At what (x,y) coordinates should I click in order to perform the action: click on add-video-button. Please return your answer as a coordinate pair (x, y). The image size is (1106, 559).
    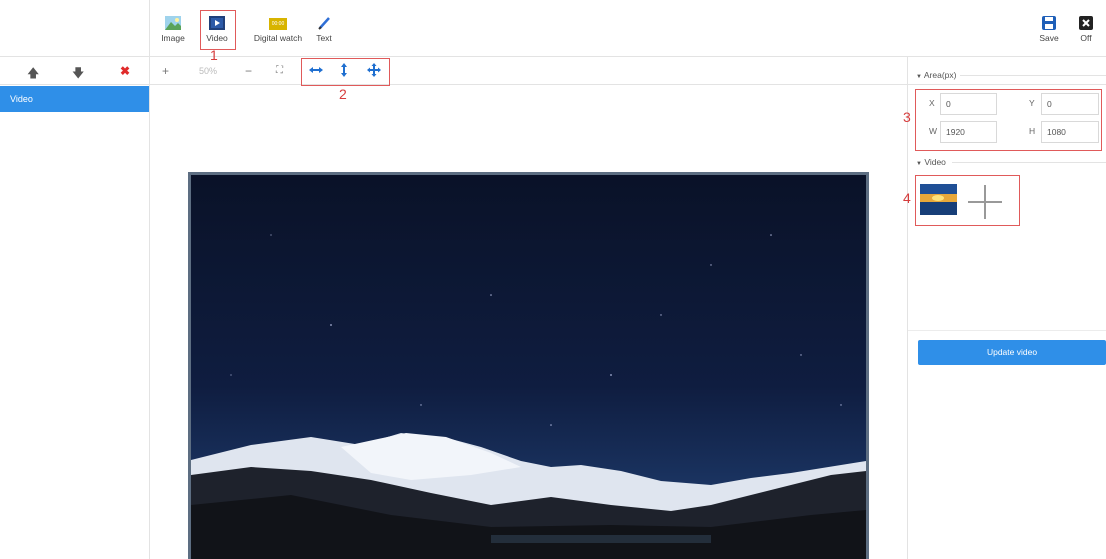
    Looking at the image, I should click on (985, 202).